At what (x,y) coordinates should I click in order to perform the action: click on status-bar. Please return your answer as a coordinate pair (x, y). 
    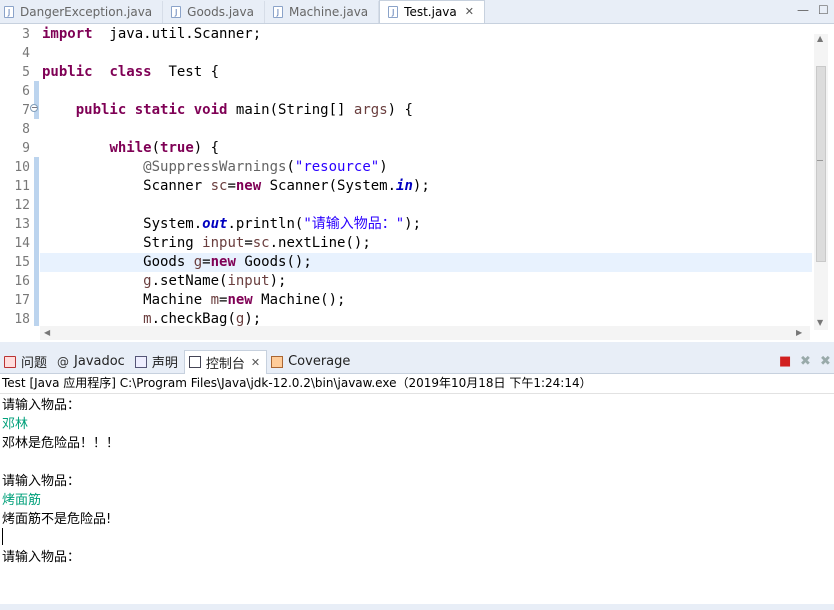
    Looking at the image, I should click on (417, 607).